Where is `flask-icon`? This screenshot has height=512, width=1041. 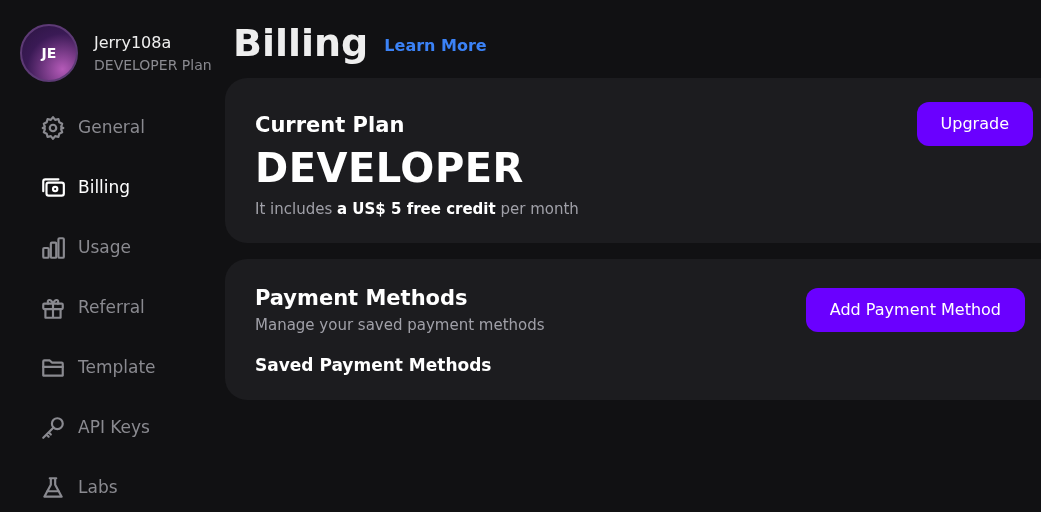
flask-icon is located at coordinates (53, 488).